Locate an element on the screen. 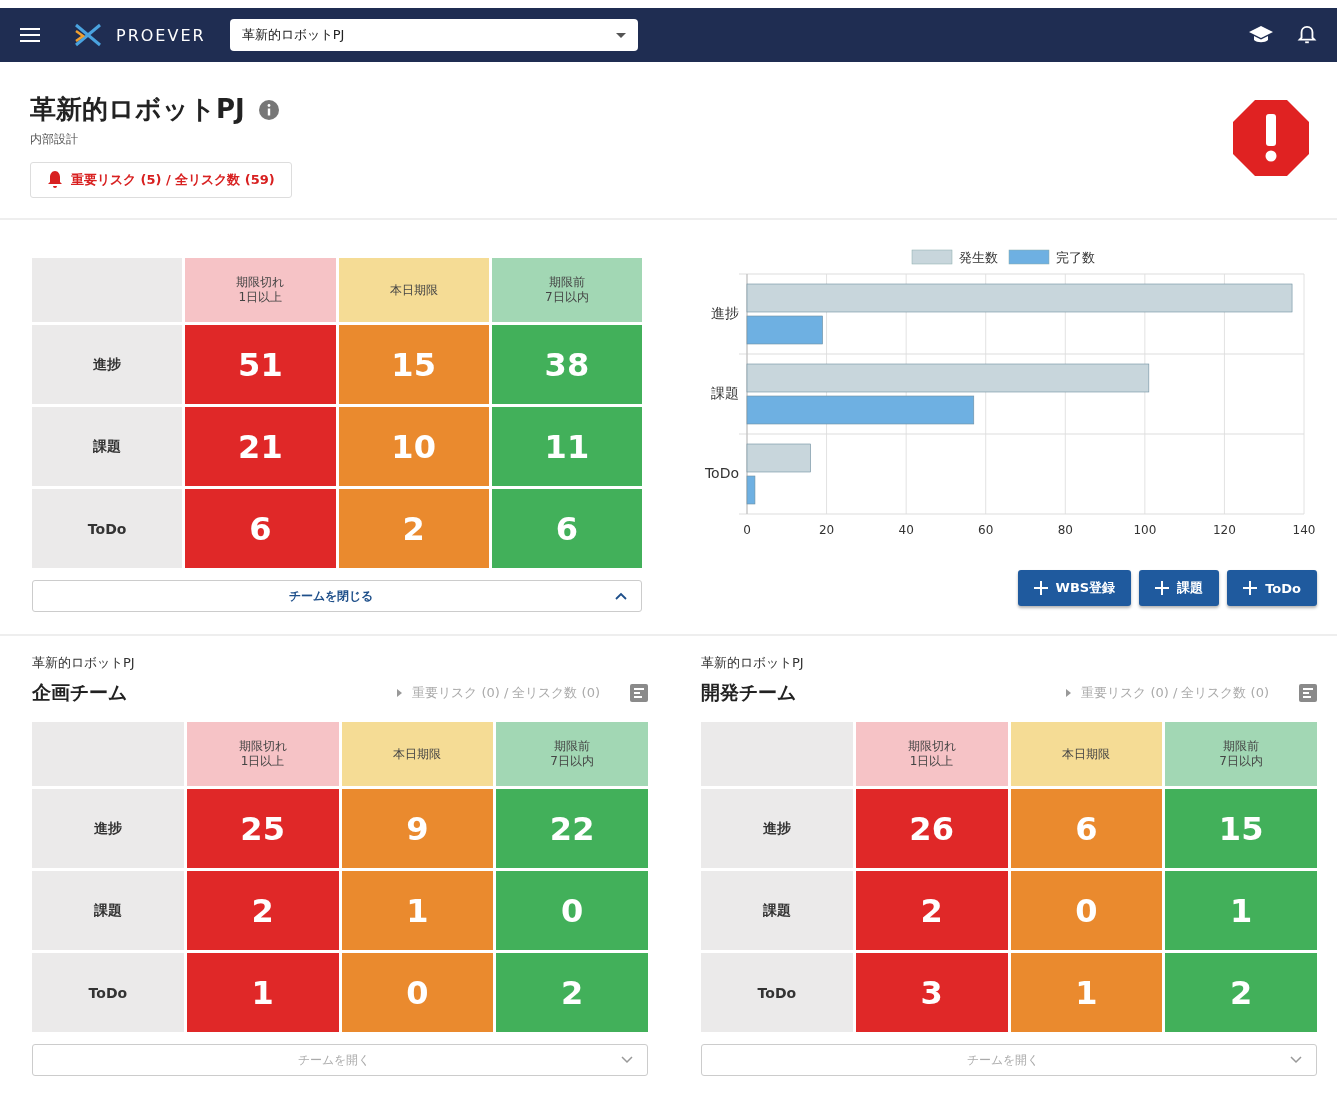 This screenshot has width=1337, height=1101. legend-label: 発生数 is located at coordinates (978, 257).